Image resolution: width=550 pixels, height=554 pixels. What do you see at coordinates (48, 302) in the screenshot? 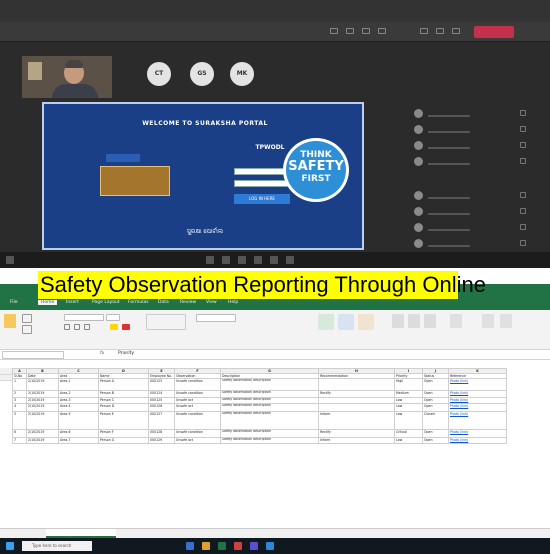
I see `menu-home: Home` at bounding box center [48, 302].